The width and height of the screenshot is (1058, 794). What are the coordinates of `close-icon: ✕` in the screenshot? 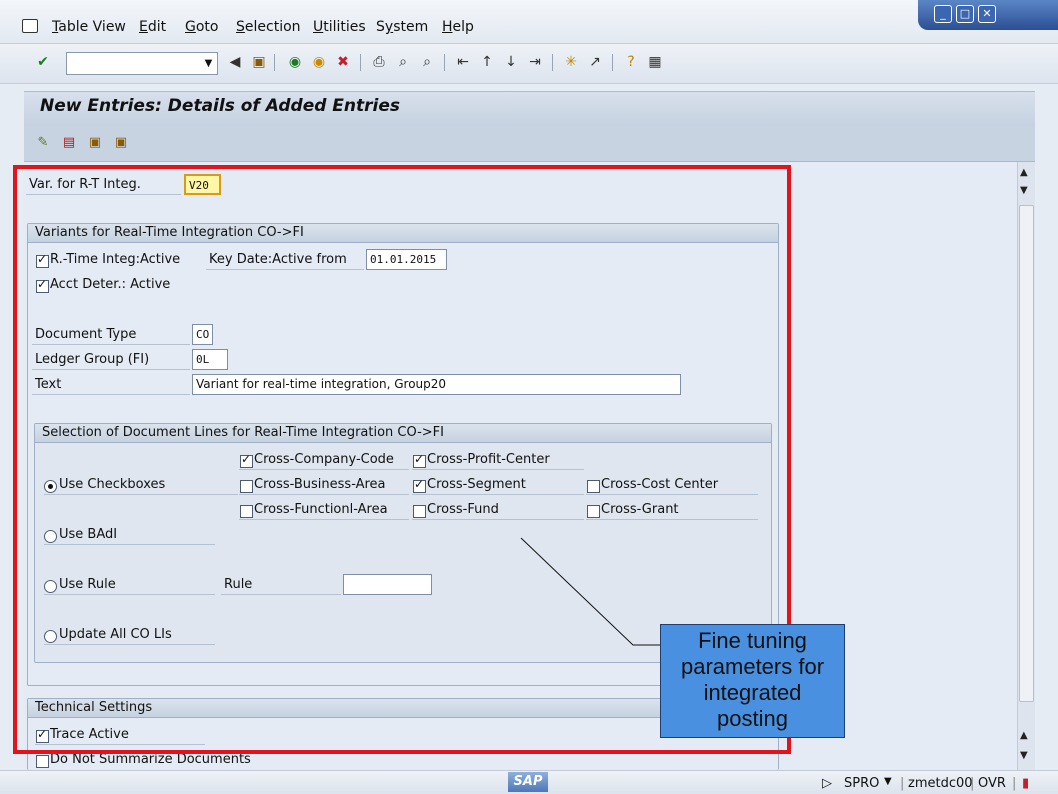 It's located at (987, 14).